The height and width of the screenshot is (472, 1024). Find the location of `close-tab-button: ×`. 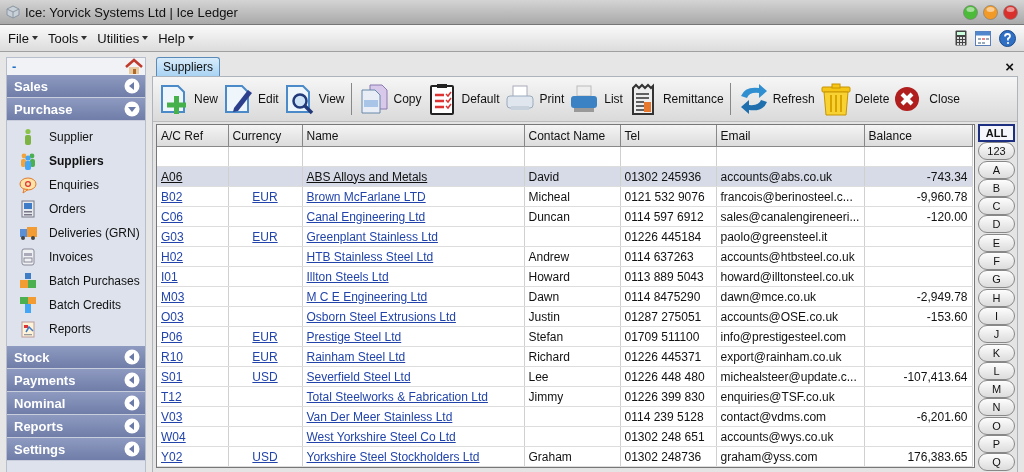

close-tab-button: × is located at coordinates (1011, 67).